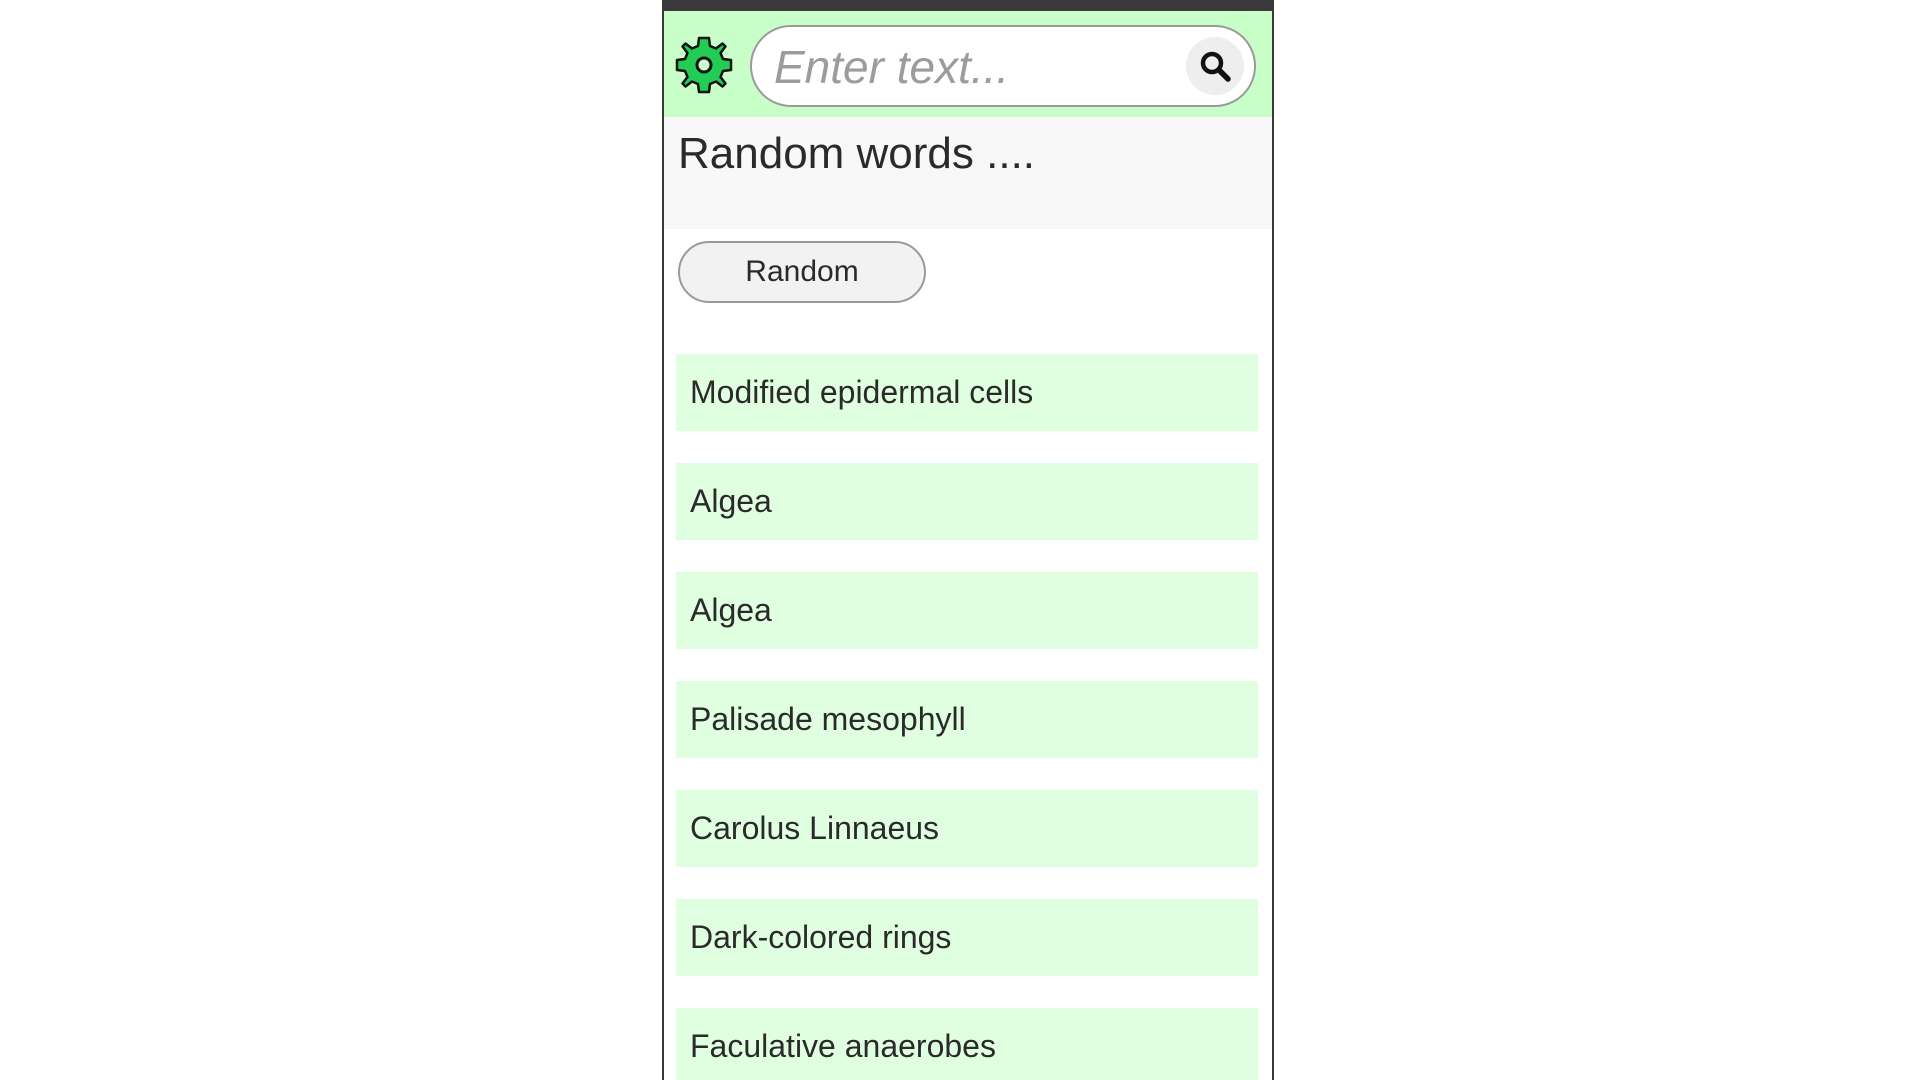  I want to click on search-icon, so click(1215, 66).